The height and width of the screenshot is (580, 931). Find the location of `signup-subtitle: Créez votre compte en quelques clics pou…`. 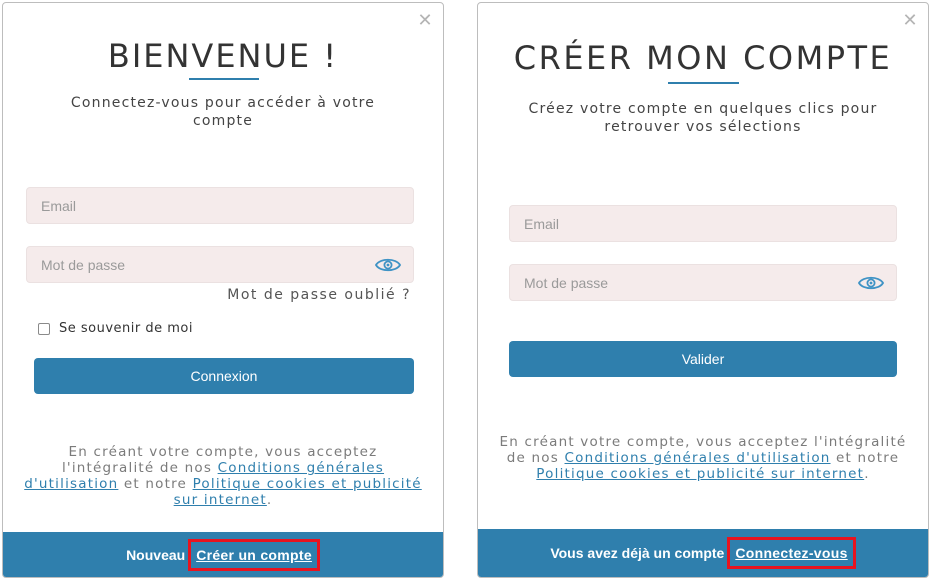

signup-subtitle: Créez votre compte en quelques clics pou… is located at coordinates (703, 118).